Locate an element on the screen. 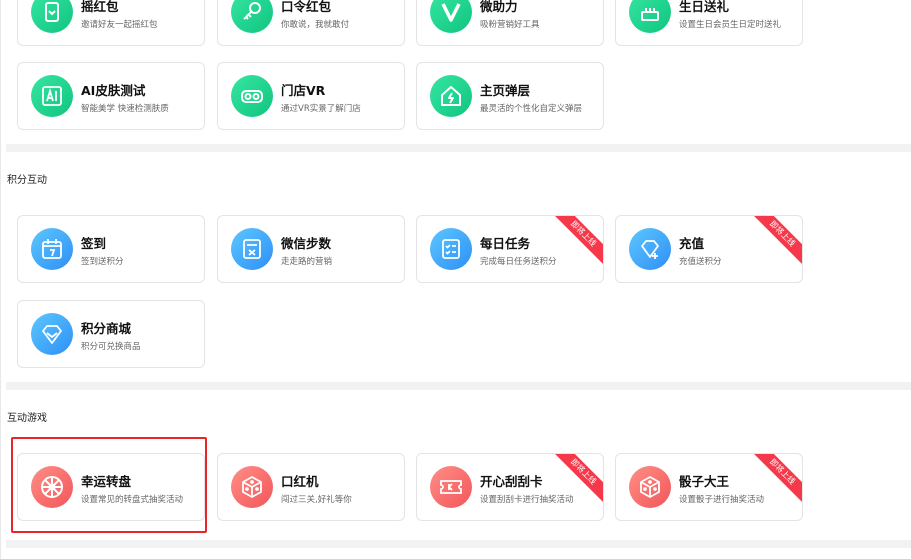 This screenshot has height=559, width=911. card-title: 主页弹层 is located at coordinates (505, 90).